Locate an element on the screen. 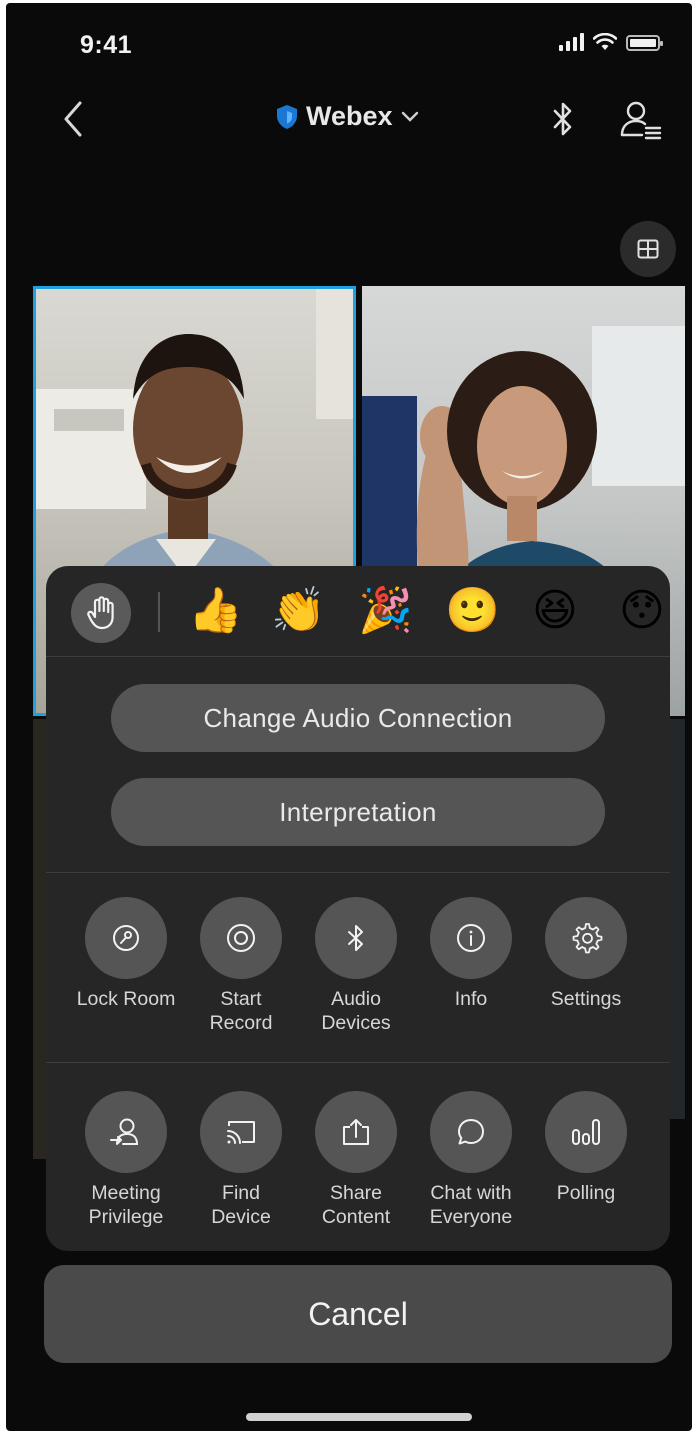 The height and width of the screenshot is (1433, 700). lock-room-label: Lock Room is located at coordinates (126, 999).